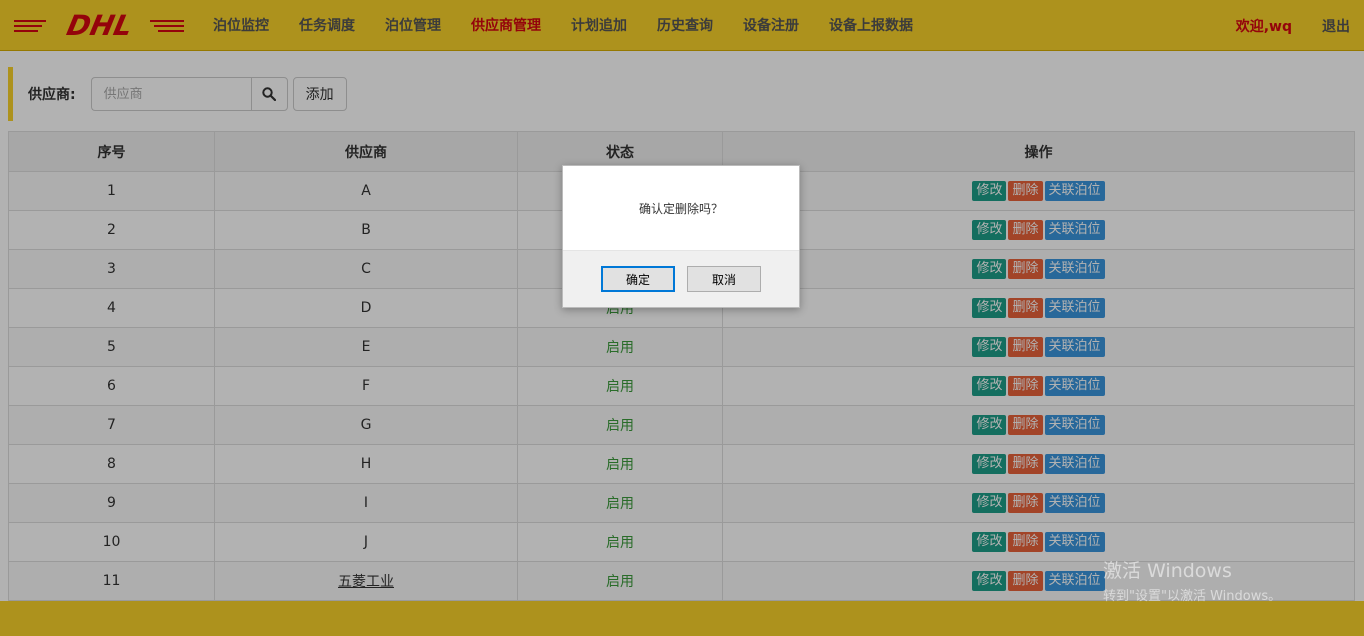  Describe the element at coordinates (1192, 596) in the screenshot. I see `watermark-subtitle: 转到"设置"以激活 Windows。` at that location.